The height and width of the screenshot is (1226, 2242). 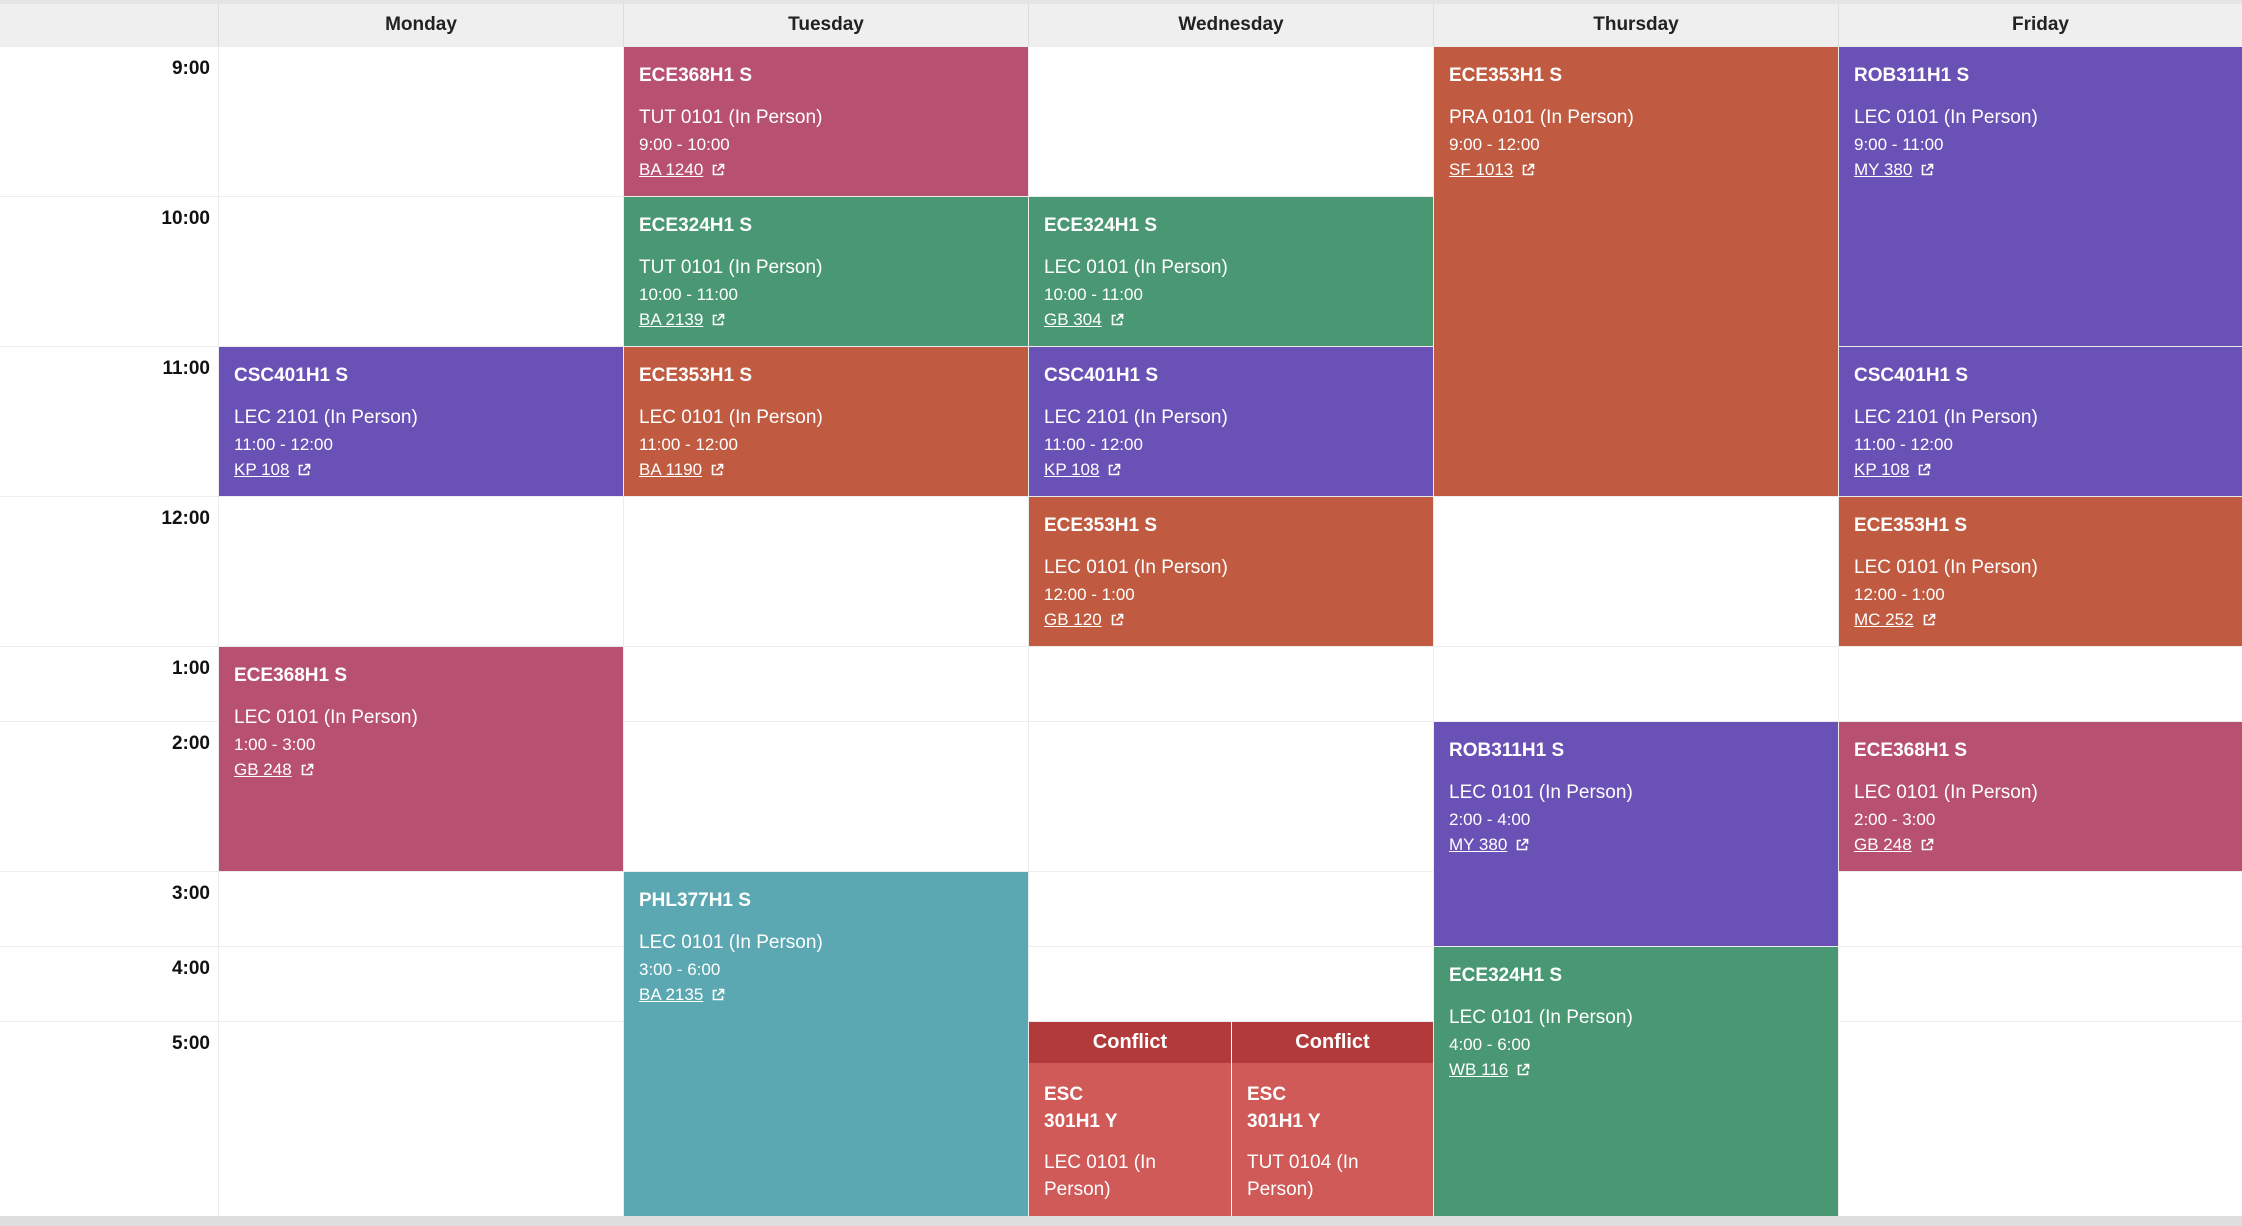 I want to click on room-link: BA 2139, so click(x=682, y=320).